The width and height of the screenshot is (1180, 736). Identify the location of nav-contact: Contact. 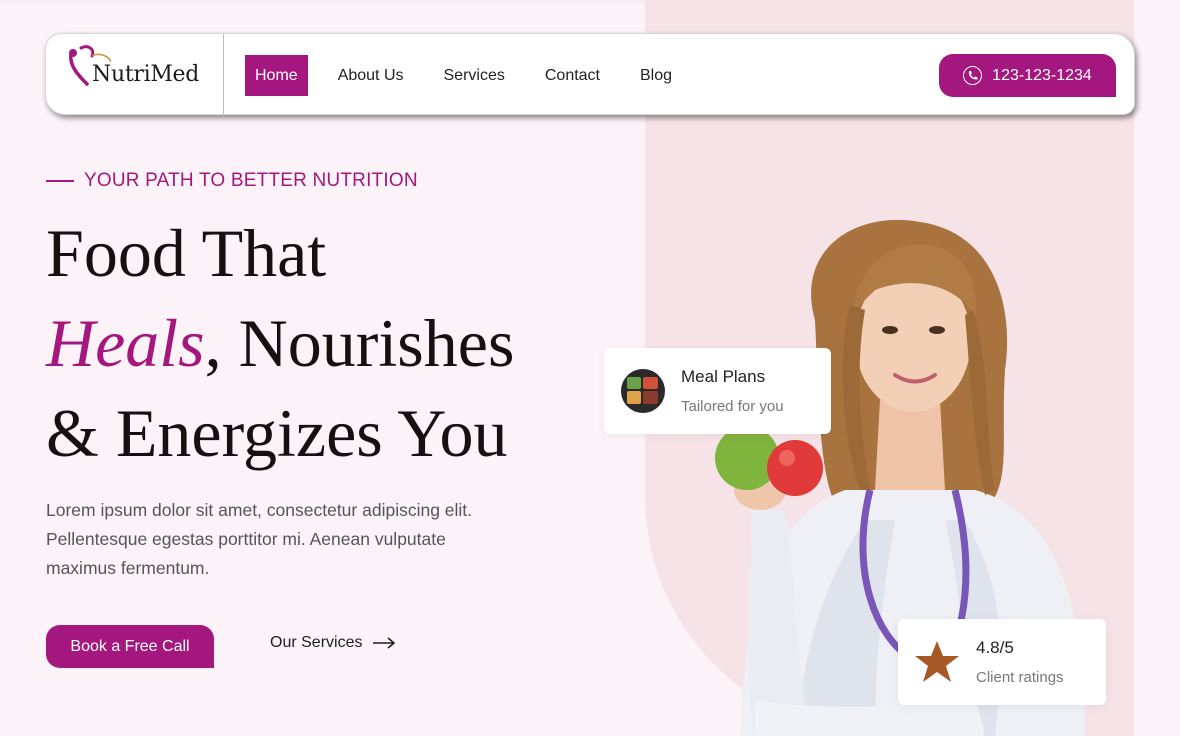
(572, 75).